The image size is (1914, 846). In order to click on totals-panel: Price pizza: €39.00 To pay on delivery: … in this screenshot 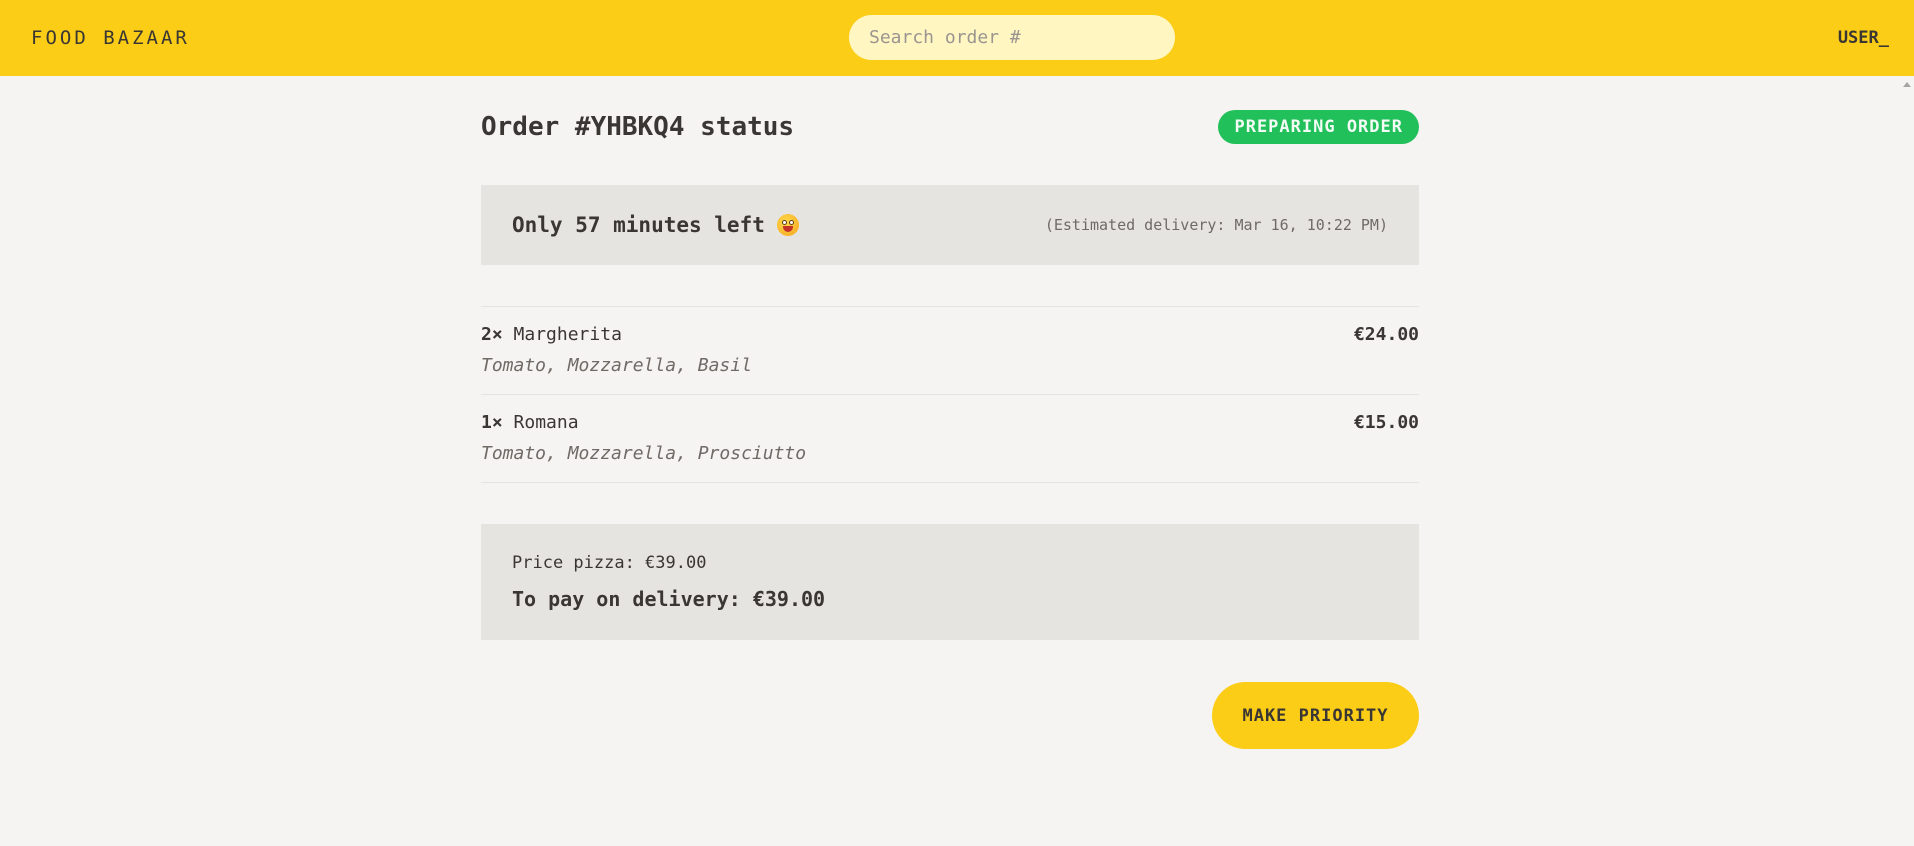, I will do `click(950, 582)`.